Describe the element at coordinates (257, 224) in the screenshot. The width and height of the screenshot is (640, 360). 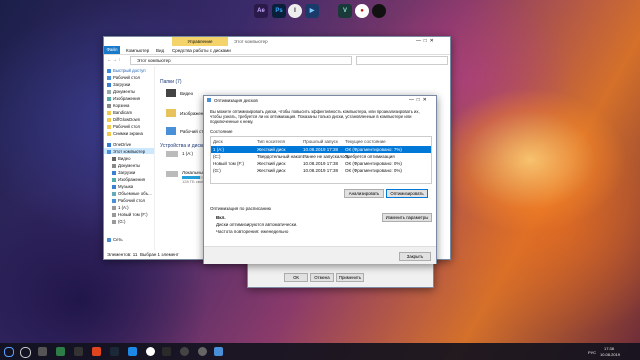
I see `schedule-line1: Диски оптимизируются автоматически.` at that location.